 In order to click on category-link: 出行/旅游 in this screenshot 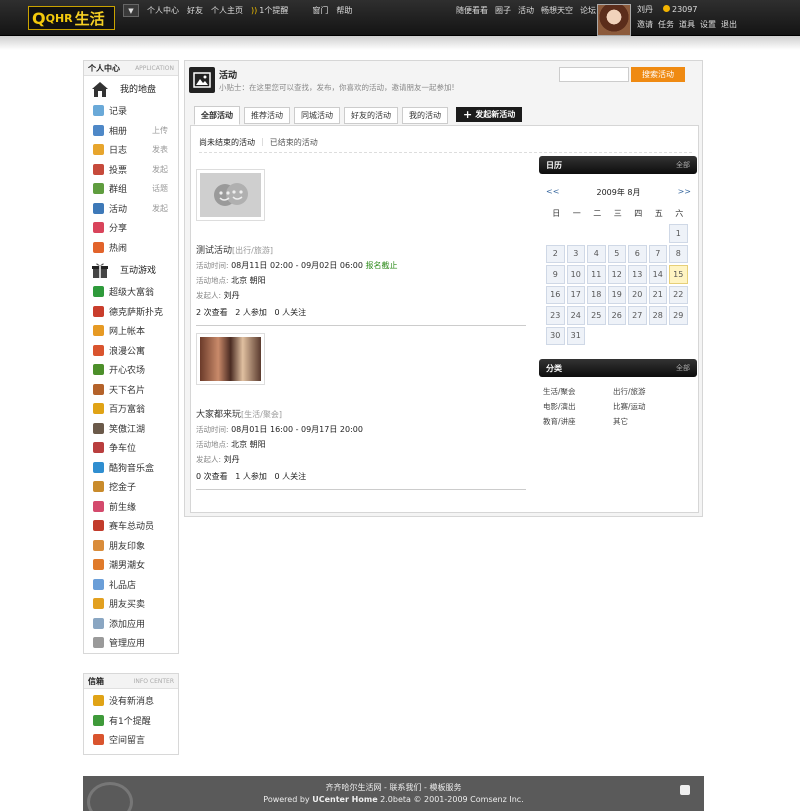, I will do `click(648, 391)`.